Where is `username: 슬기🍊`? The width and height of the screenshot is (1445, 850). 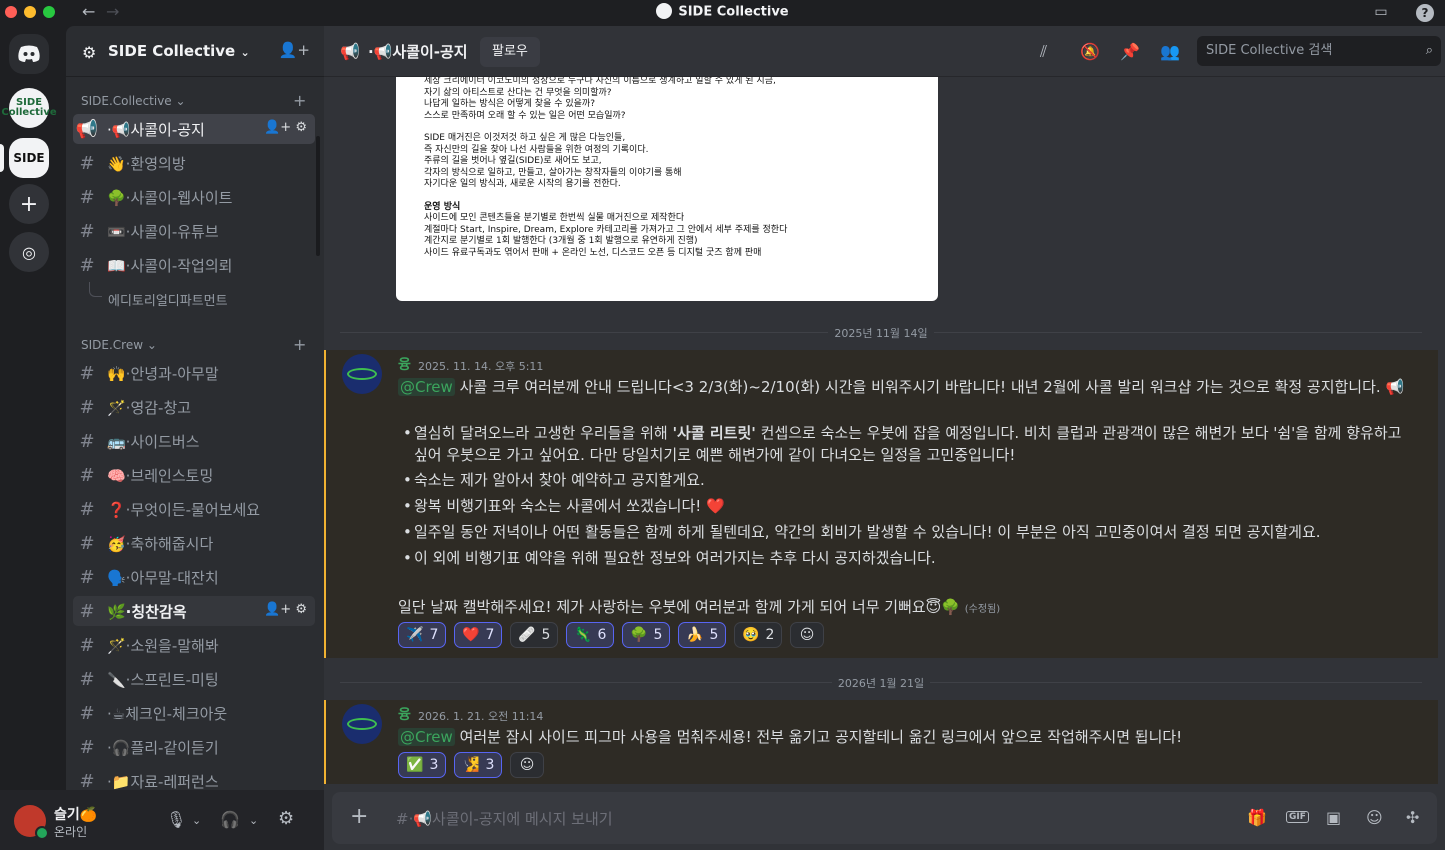
username: 슬기🍊 is located at coordinates (75, 814).